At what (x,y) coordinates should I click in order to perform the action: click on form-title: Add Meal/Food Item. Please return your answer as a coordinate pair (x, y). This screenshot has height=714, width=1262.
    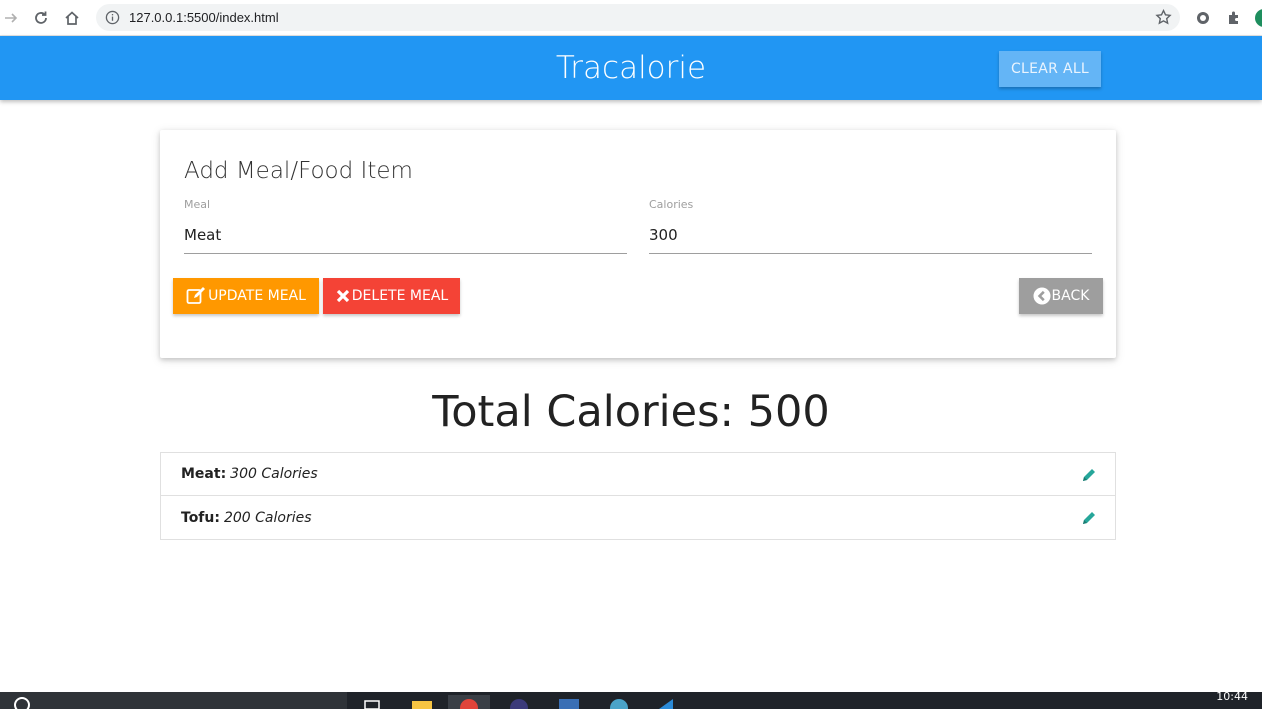
    Looking at the image, I should click on (298, 171).